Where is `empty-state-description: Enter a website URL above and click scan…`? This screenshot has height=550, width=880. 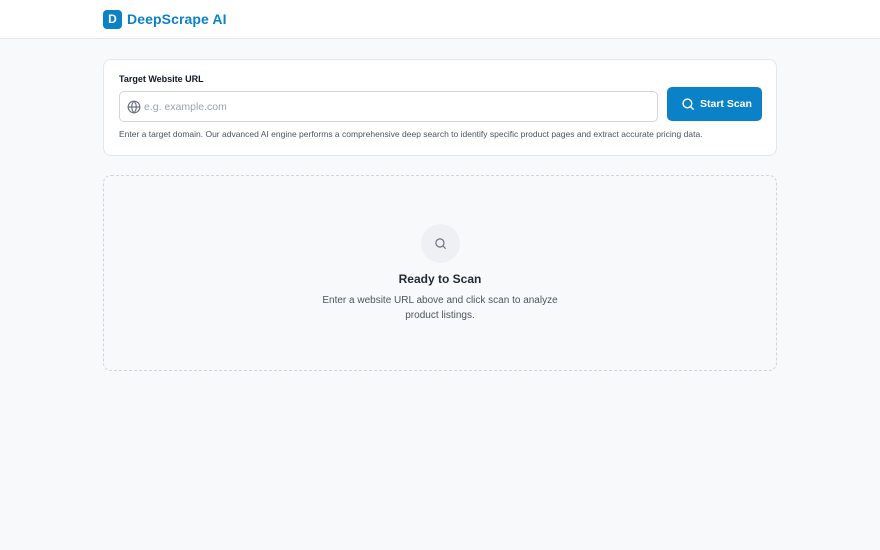 empty-state-description: Enter a website URL above and click scan… is located at coordinates (440, 308).